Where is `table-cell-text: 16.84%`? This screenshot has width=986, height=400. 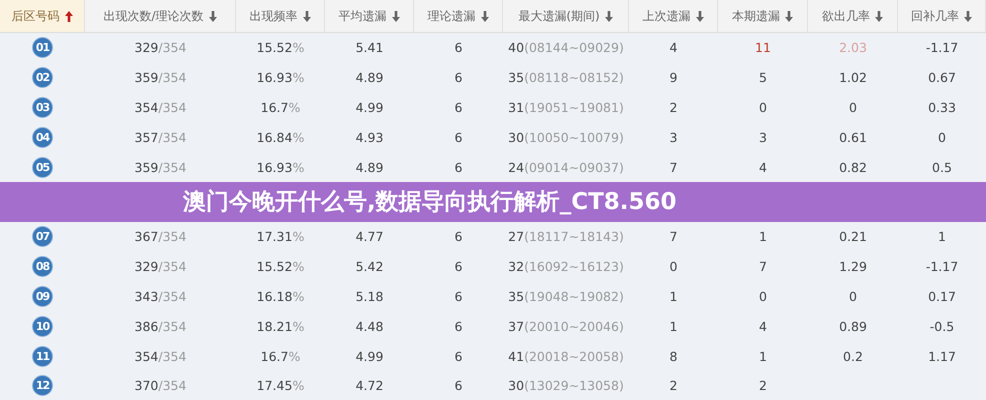
table-cell-text: 16.84% is located at coordinates (281, 137).